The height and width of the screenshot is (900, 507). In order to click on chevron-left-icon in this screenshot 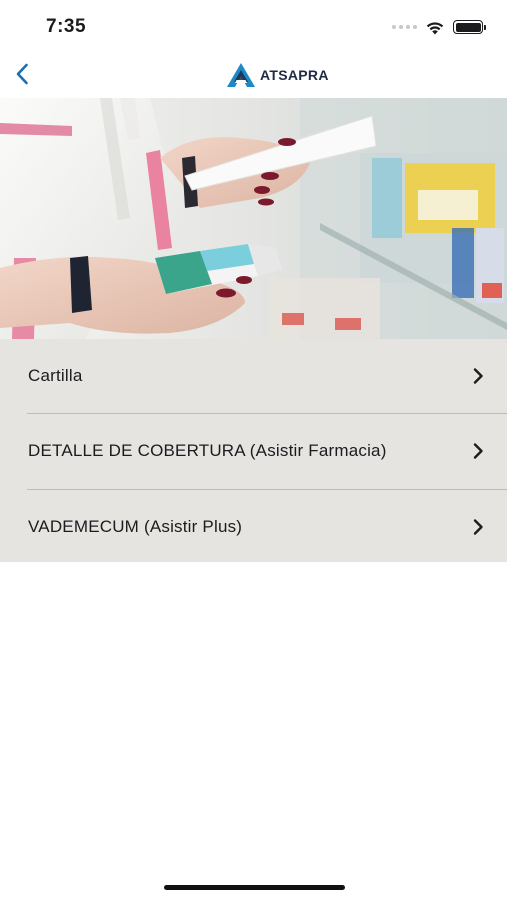, I will do `click(22, 74)`.